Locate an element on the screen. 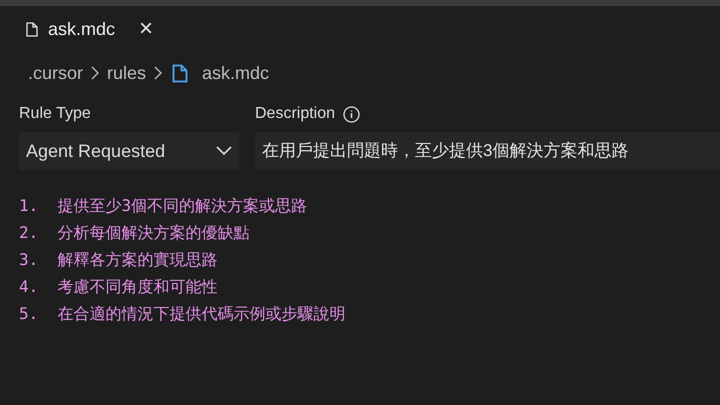  tab-title: ask.mdc is located at coordinates (82, 29).